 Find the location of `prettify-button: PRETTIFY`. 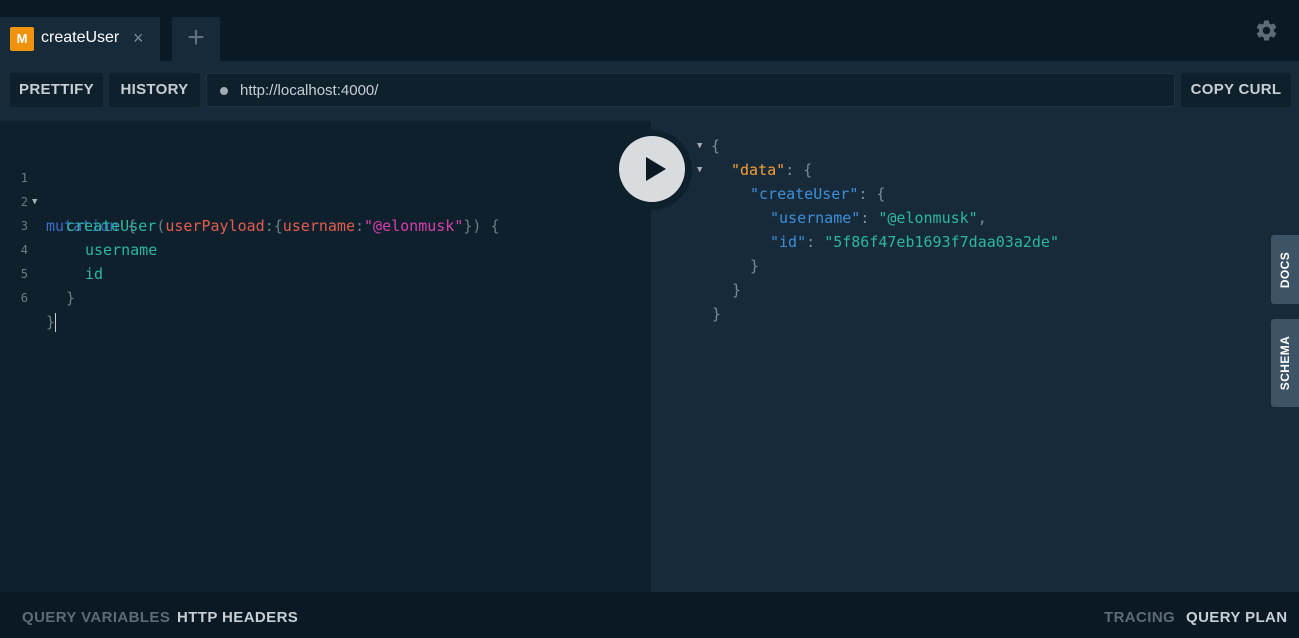

prettify-button: PRETTIFY is located at coordinates (56, 90).